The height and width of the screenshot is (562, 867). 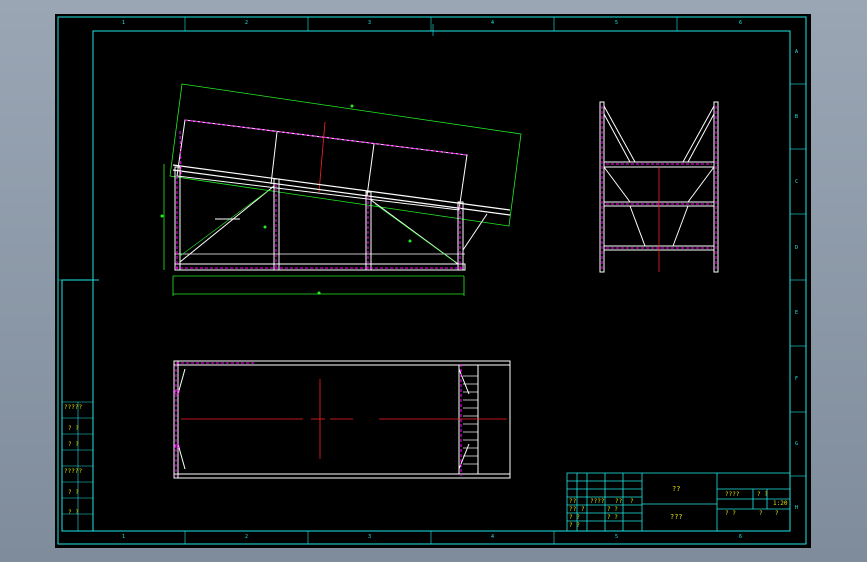 What do you see at coordinates (470, 420) in the screenshot?
I see `screen-slats` at bounding box center [470, 420].